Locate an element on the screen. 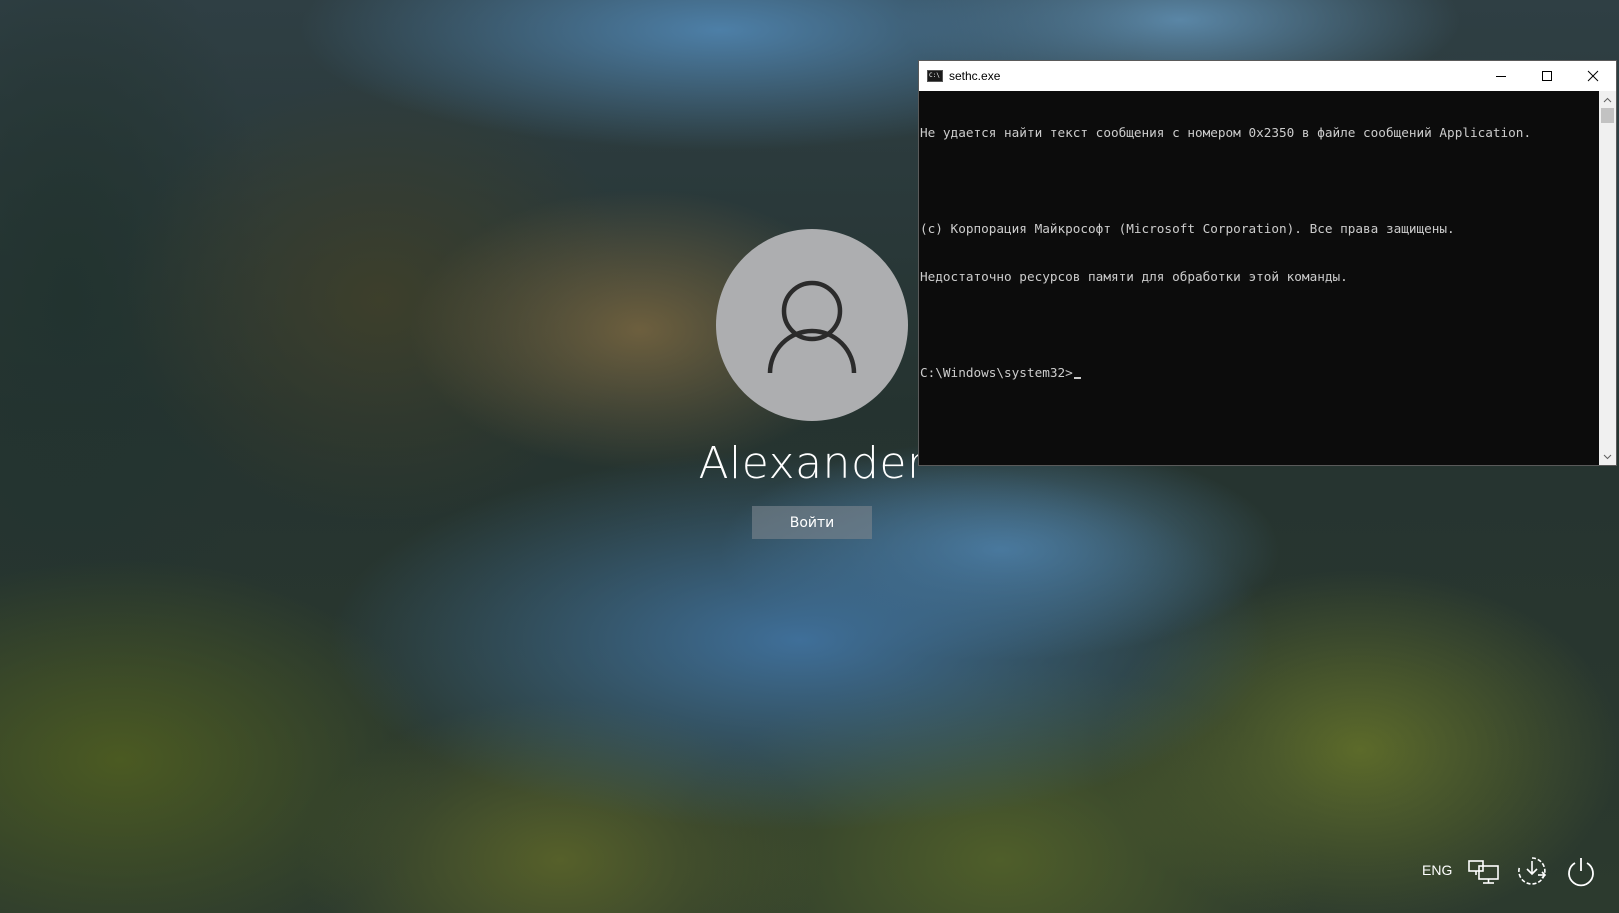  power-button is located at coordinates (1581, 871).